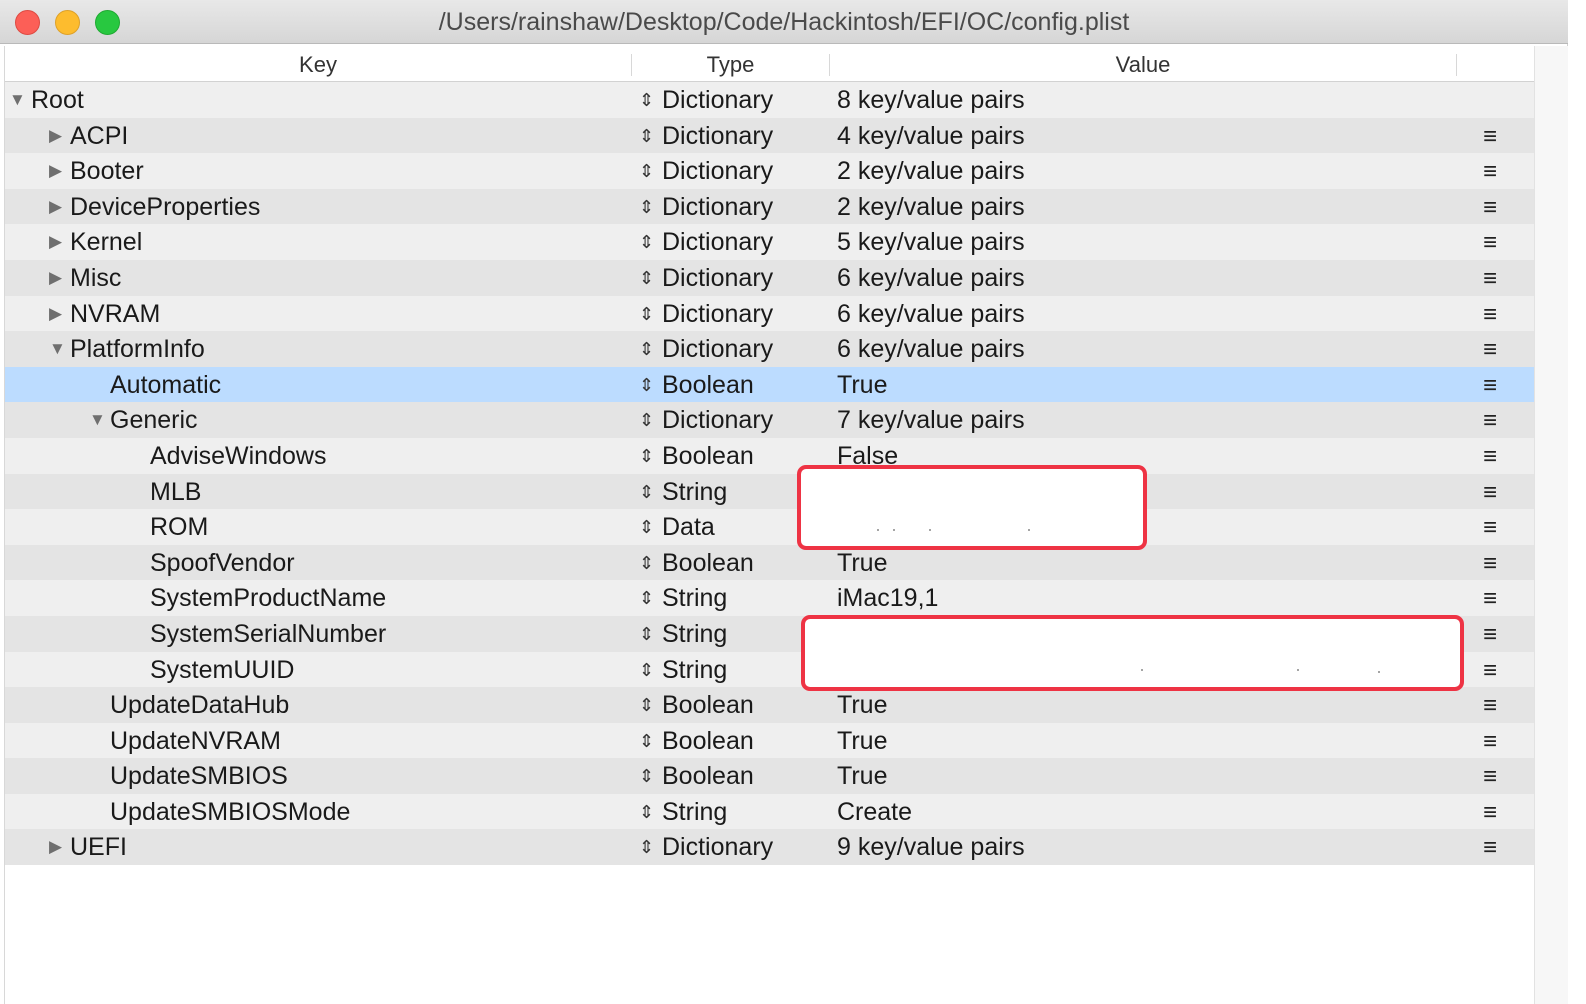 The height and width of the screenshot is (1004, 1586). Describe the element at coordinates (931, 242) in the screenshot. I see `value-cell: 5 key/value pairs` at that location.